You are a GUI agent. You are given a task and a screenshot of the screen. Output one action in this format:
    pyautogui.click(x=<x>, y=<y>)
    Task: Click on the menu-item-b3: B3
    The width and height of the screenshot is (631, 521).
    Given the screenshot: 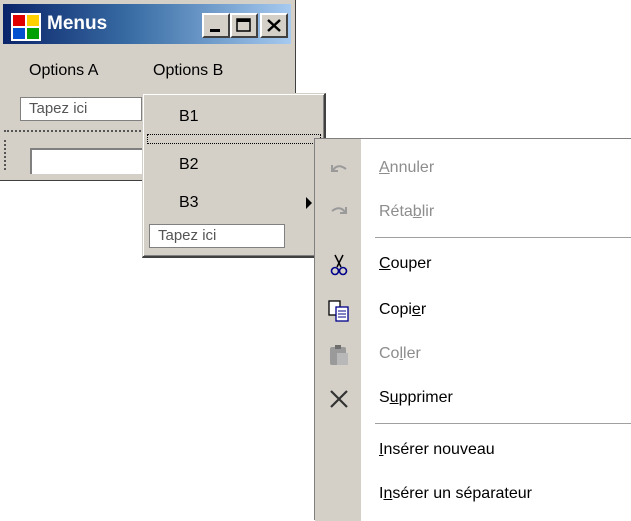 What is the action you would take?
    pyautogui.click(x=189, y=203)
    